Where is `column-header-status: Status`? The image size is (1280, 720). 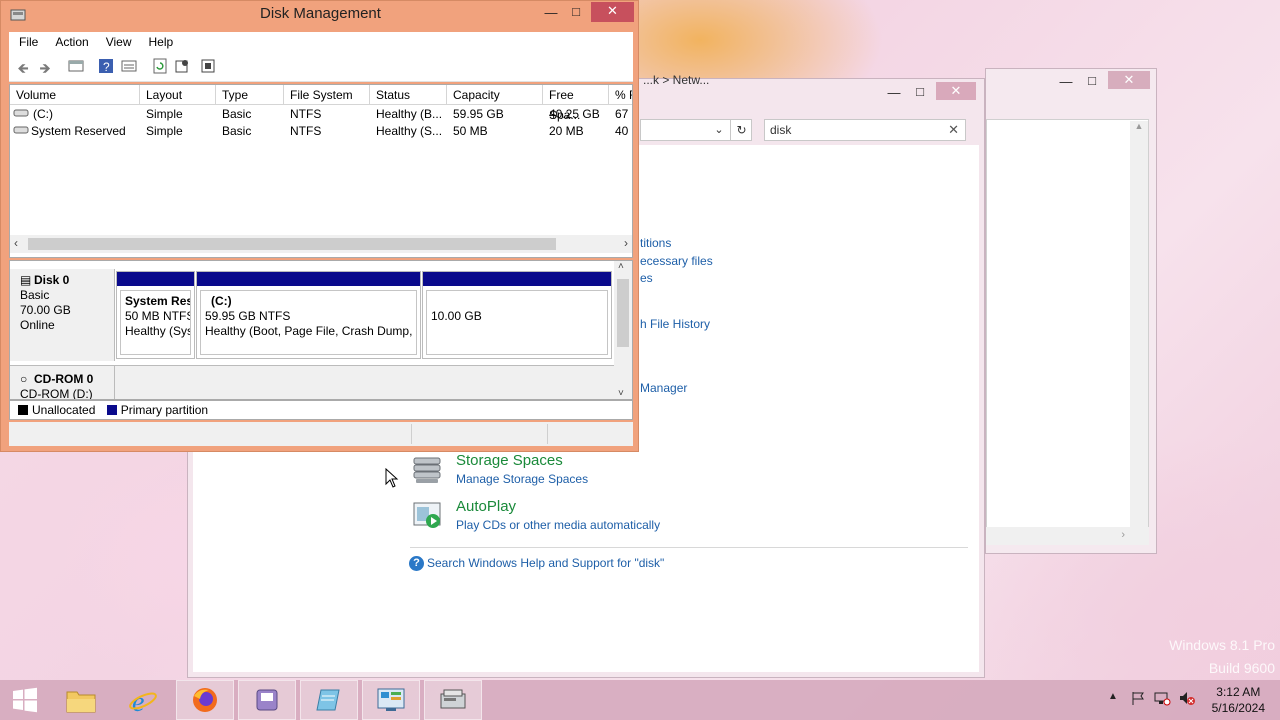
column-header-status: Status is located at coordinates (408, 95).